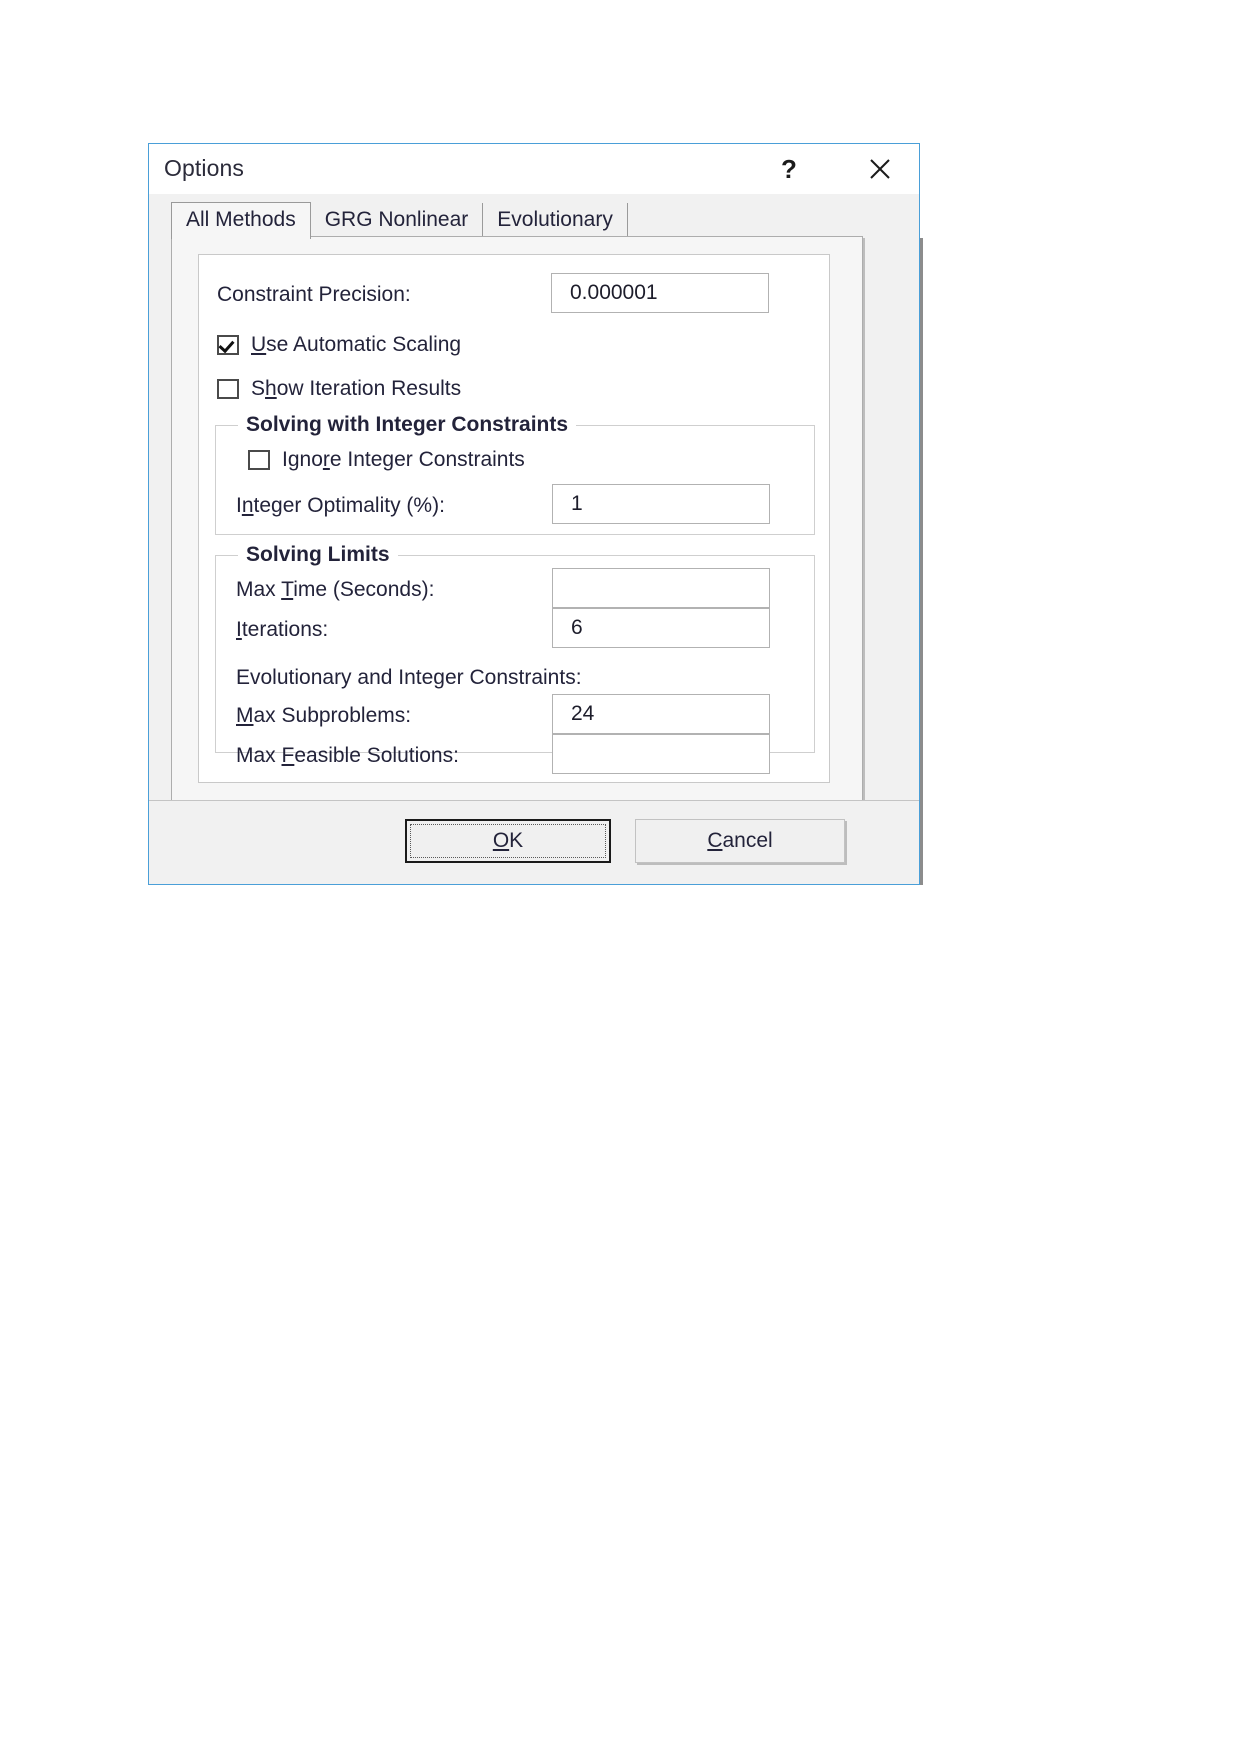 This screenshot has height=1754, width=1241. I want to click on max-subproblems-label: Max Subproblems:, so click(324, 715).